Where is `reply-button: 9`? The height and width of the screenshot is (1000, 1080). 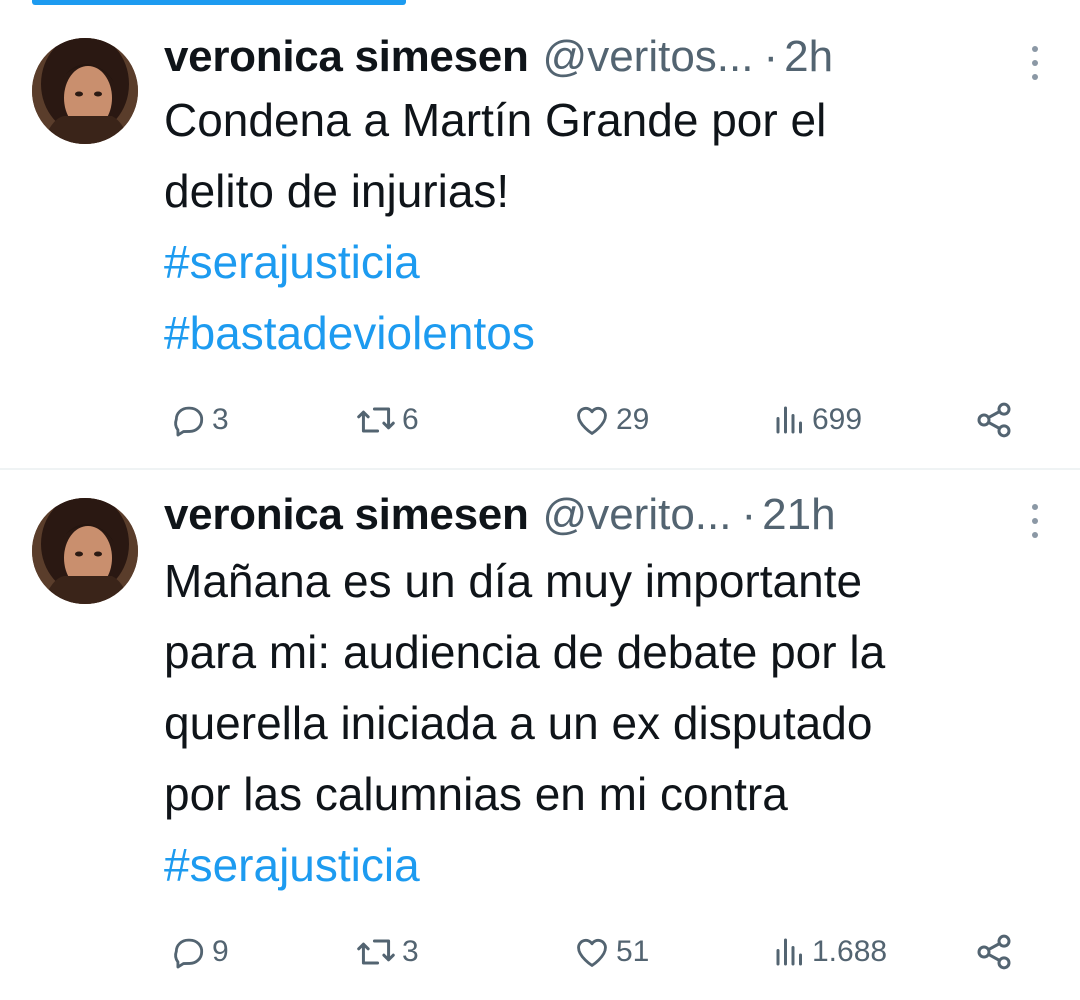
reply-button: 9 is located at coordinates (199, 952).